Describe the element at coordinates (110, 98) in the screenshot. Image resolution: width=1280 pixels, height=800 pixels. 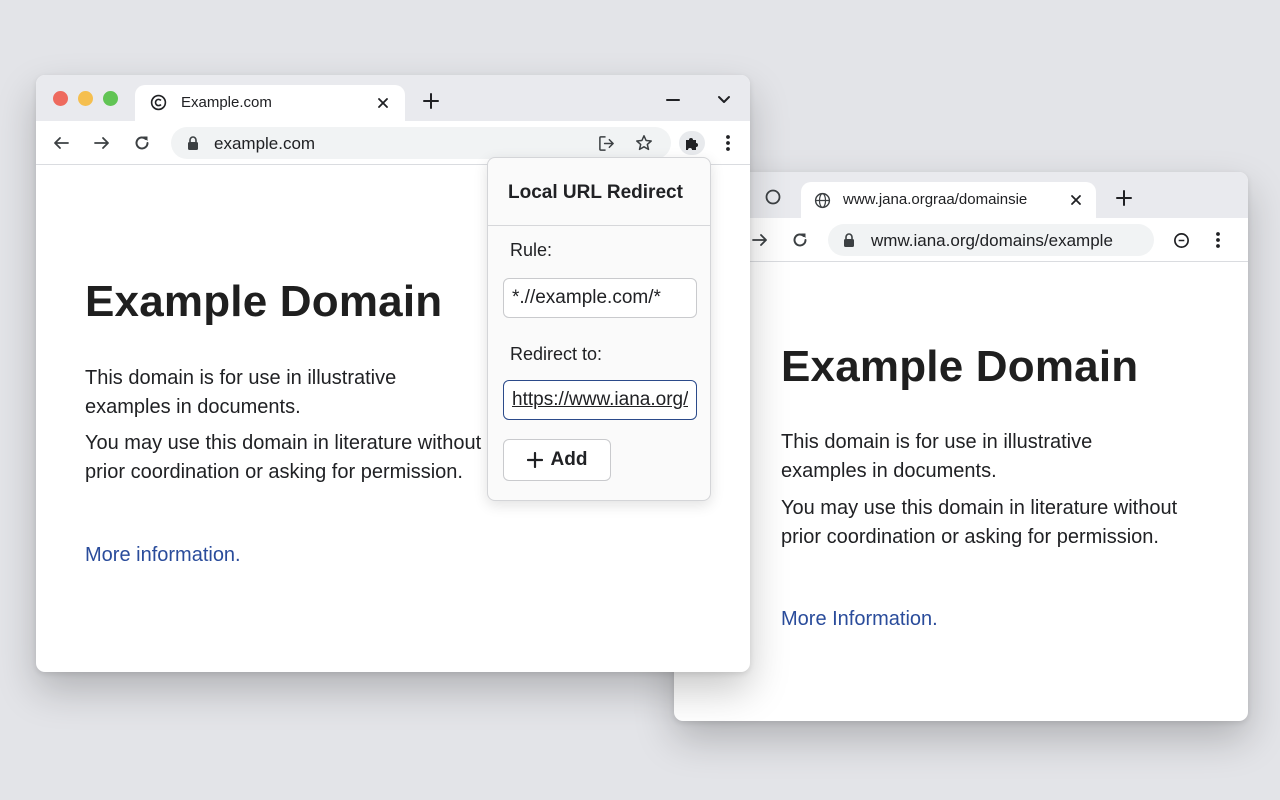
I see `maximize-window-button` at that location.